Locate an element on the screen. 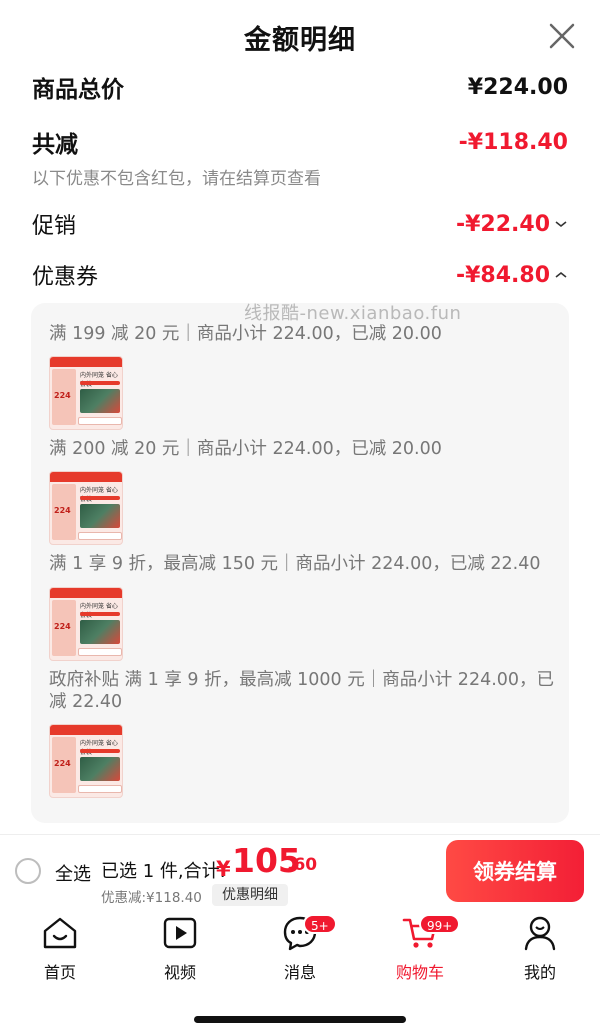  sheet-header: 金额明细 is located at coordinates (300, 37).